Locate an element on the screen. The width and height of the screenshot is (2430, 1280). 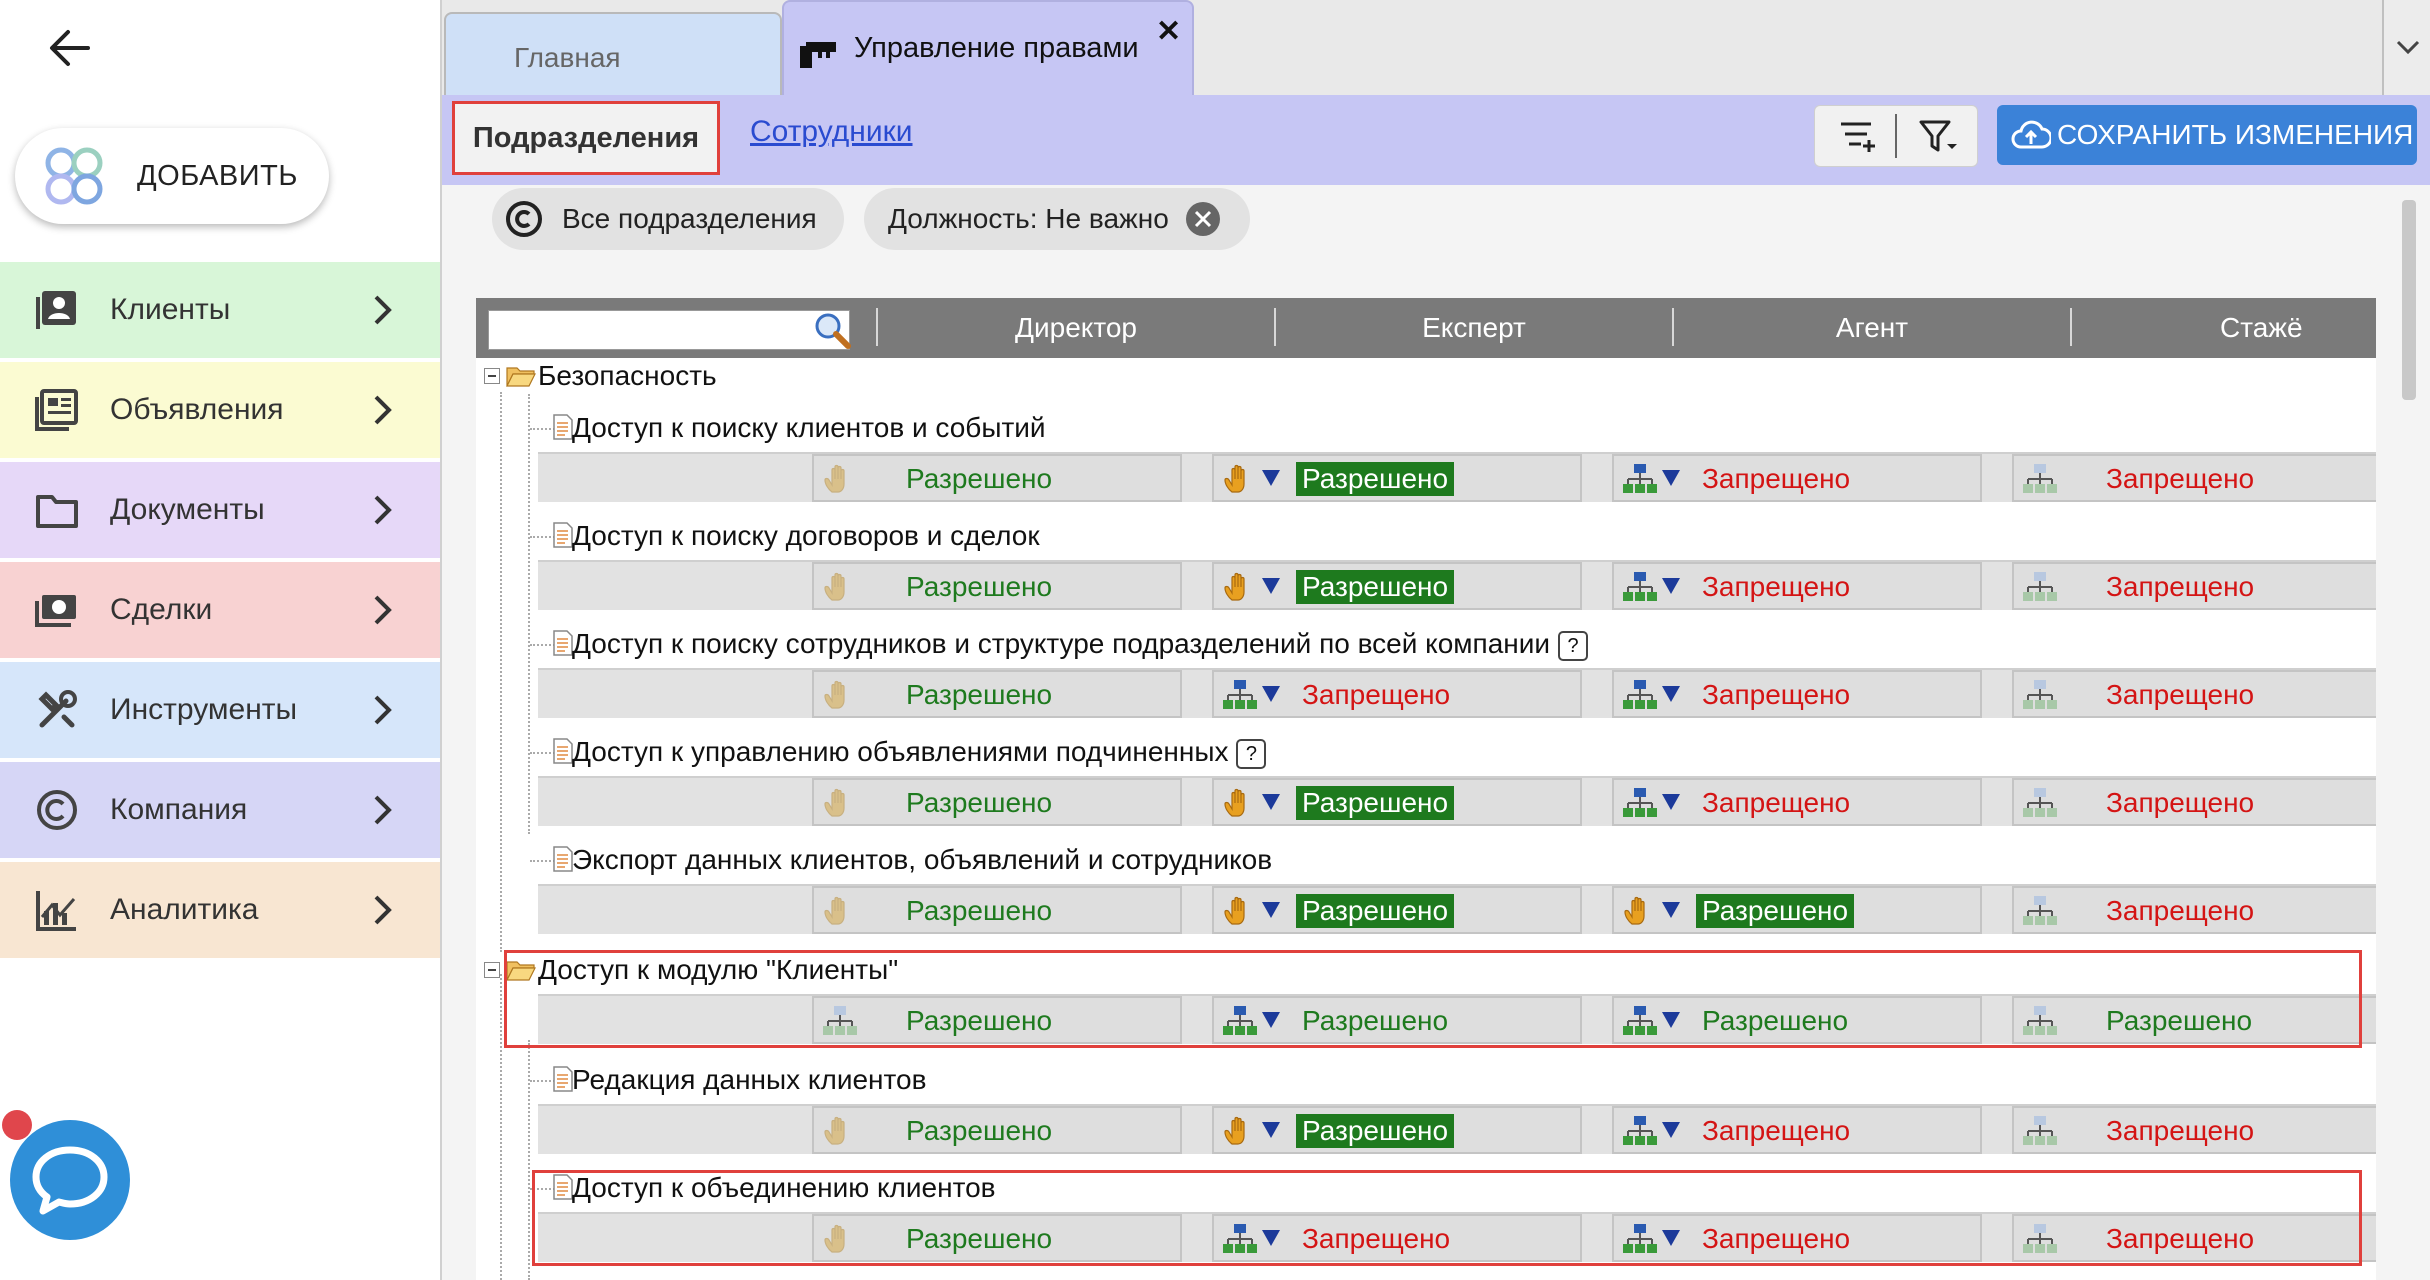
add-button: ДОБАВИТЬ is located at coordinates (172, 176).